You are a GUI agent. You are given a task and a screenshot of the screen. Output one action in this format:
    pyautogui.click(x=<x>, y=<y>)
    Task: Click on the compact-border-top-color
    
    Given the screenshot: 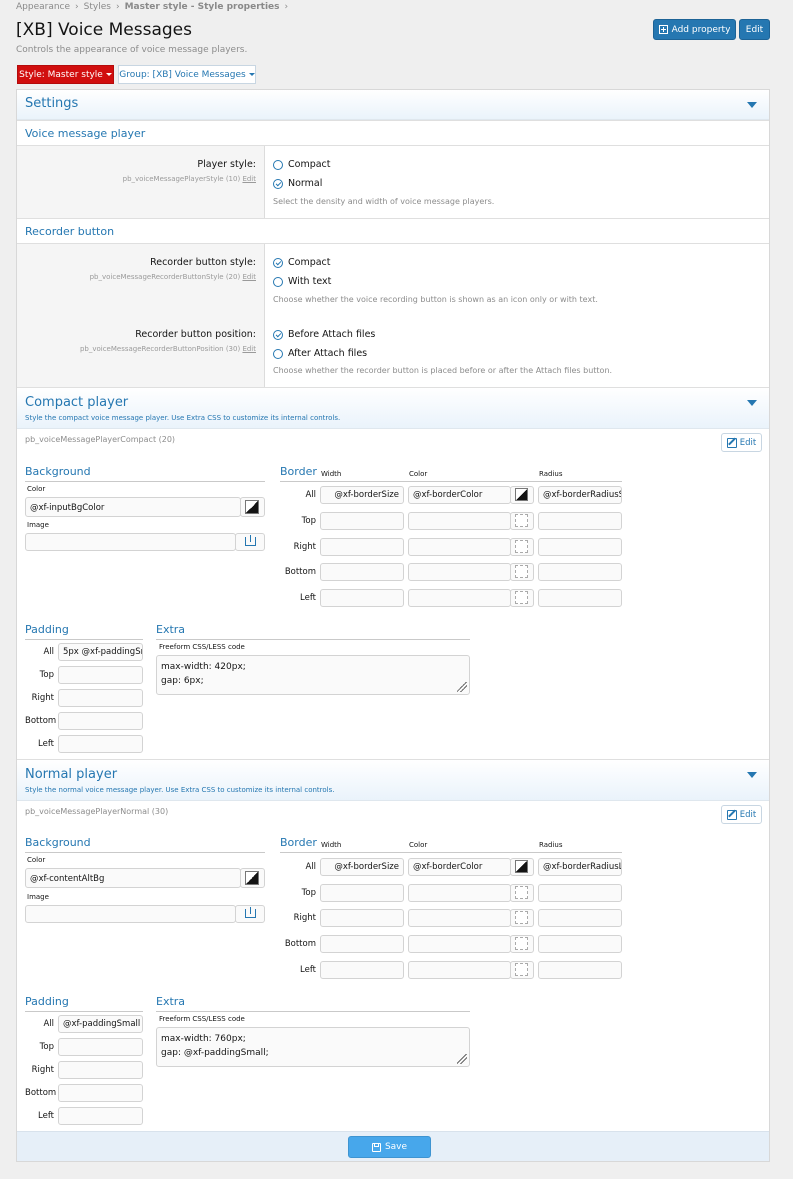 What is the action you would take?
    pyautogui.click(x=459, y=521)
    